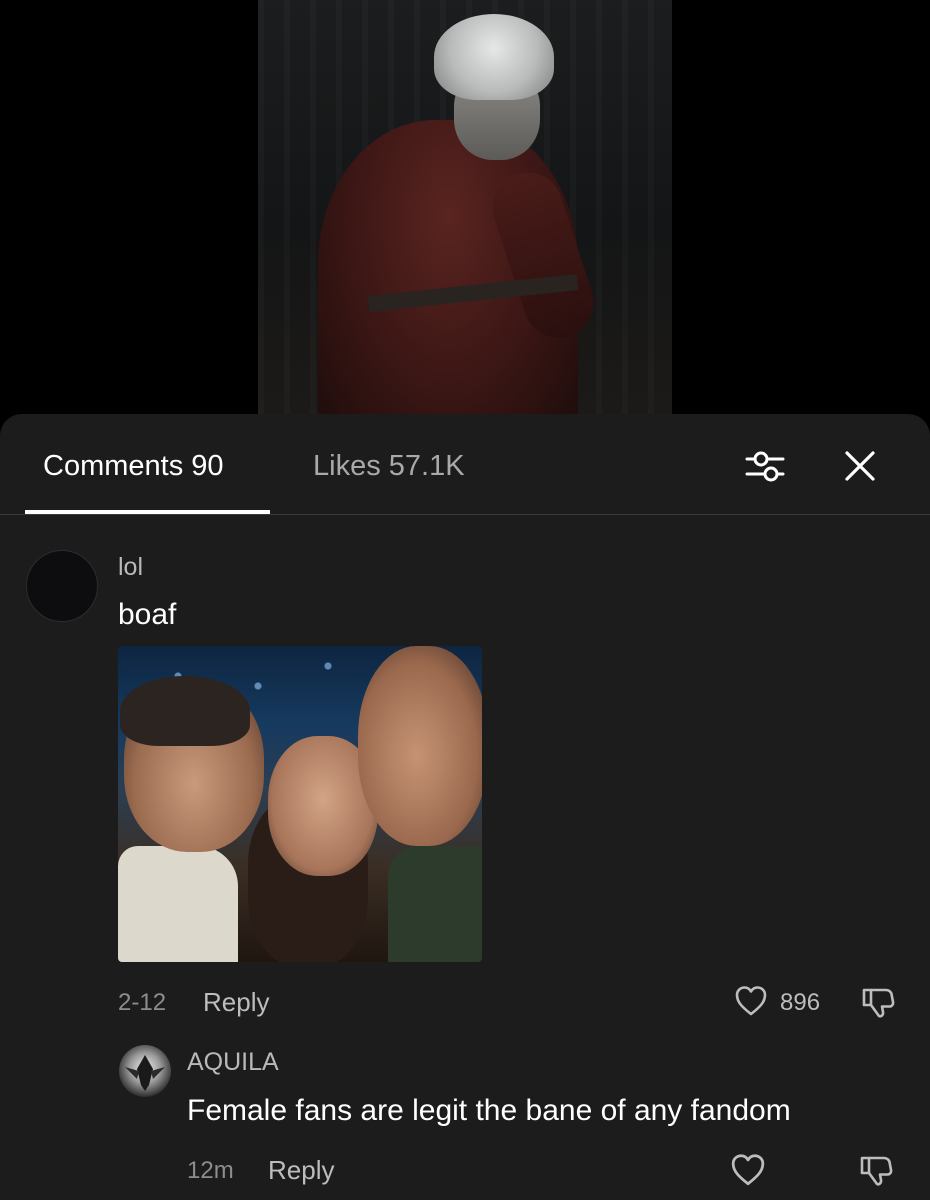 Image resolution: width=930 pixels, height=1200 pixels. I want to click on tab-likes: Likes 57.1K, so click(389, 466).